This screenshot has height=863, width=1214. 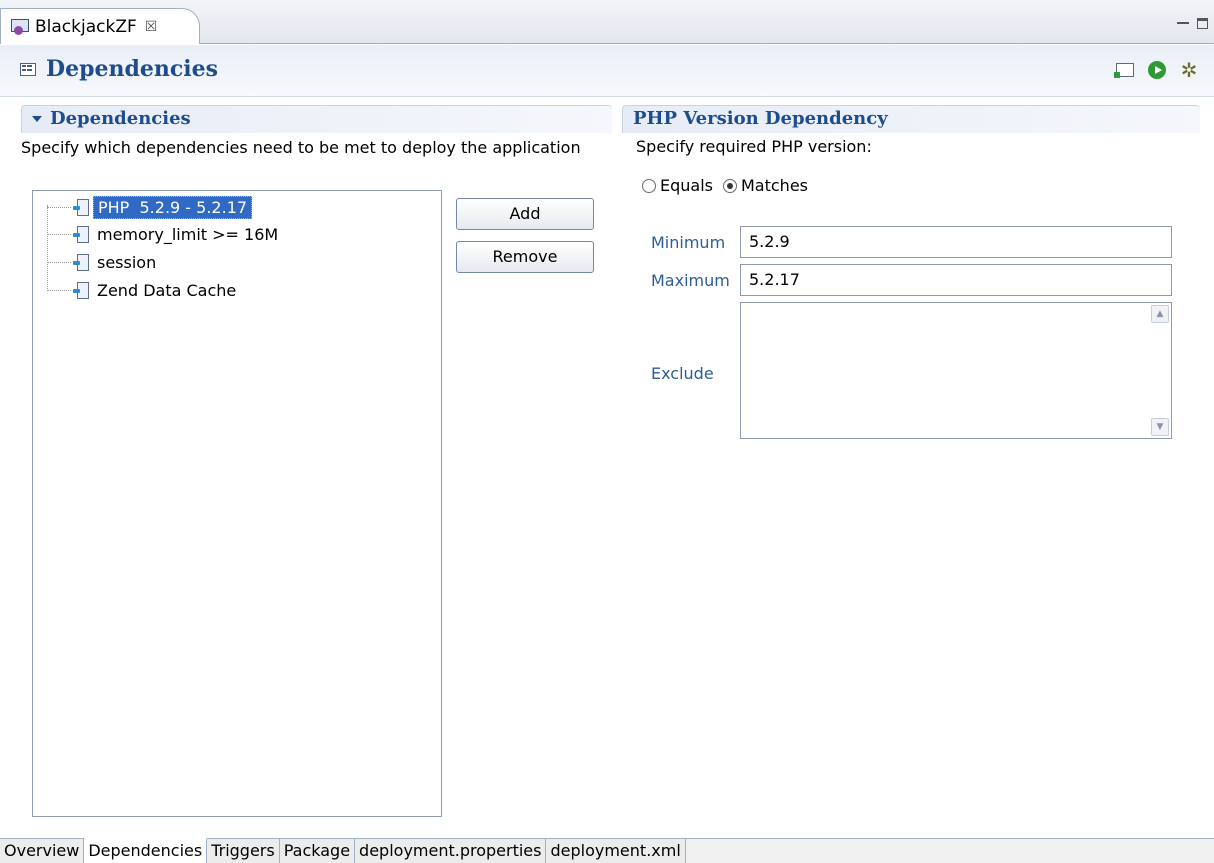 I want to click on tab-package: Package, so click(x=317, y=851).